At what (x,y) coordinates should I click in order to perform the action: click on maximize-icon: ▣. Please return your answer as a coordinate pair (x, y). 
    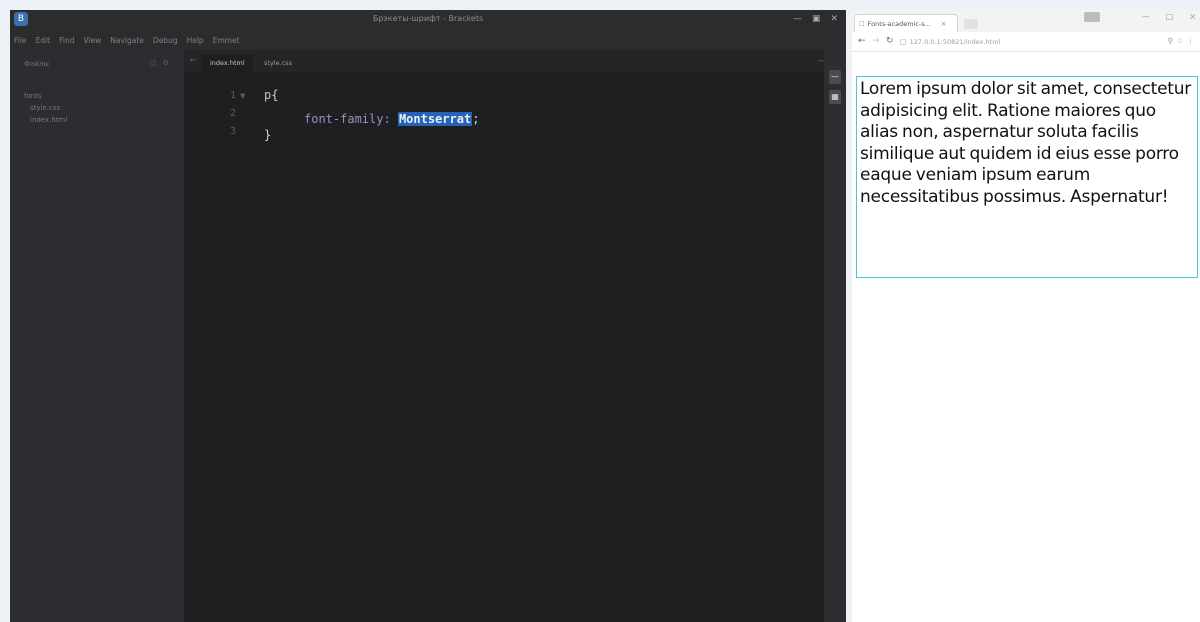
    Looking at the image, I should click on (816, 19).